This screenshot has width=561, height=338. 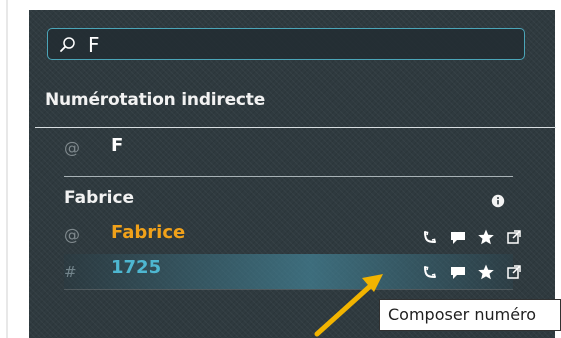 What do you see at coordinates (117, 145) in the screenshot?
I see `suggestion-text: F` at bounding box center [117, 145].